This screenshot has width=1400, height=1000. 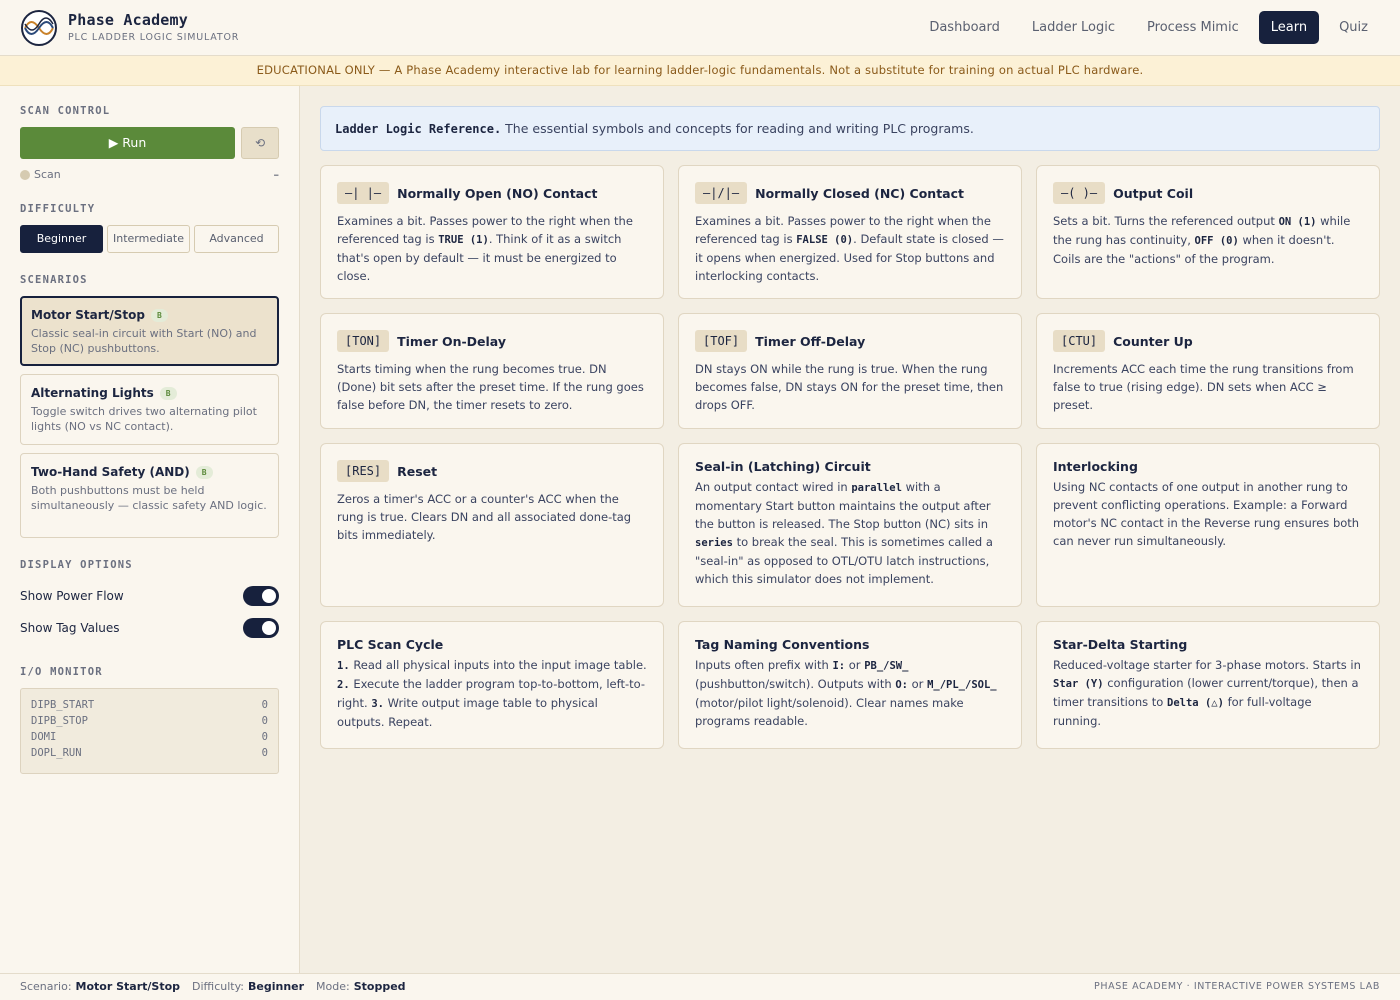 What do you see at coordinates (1193, 27) in the screenshot?
I see `nav-process-mimic: Process Mimic` at bounding box center [1193, 27].